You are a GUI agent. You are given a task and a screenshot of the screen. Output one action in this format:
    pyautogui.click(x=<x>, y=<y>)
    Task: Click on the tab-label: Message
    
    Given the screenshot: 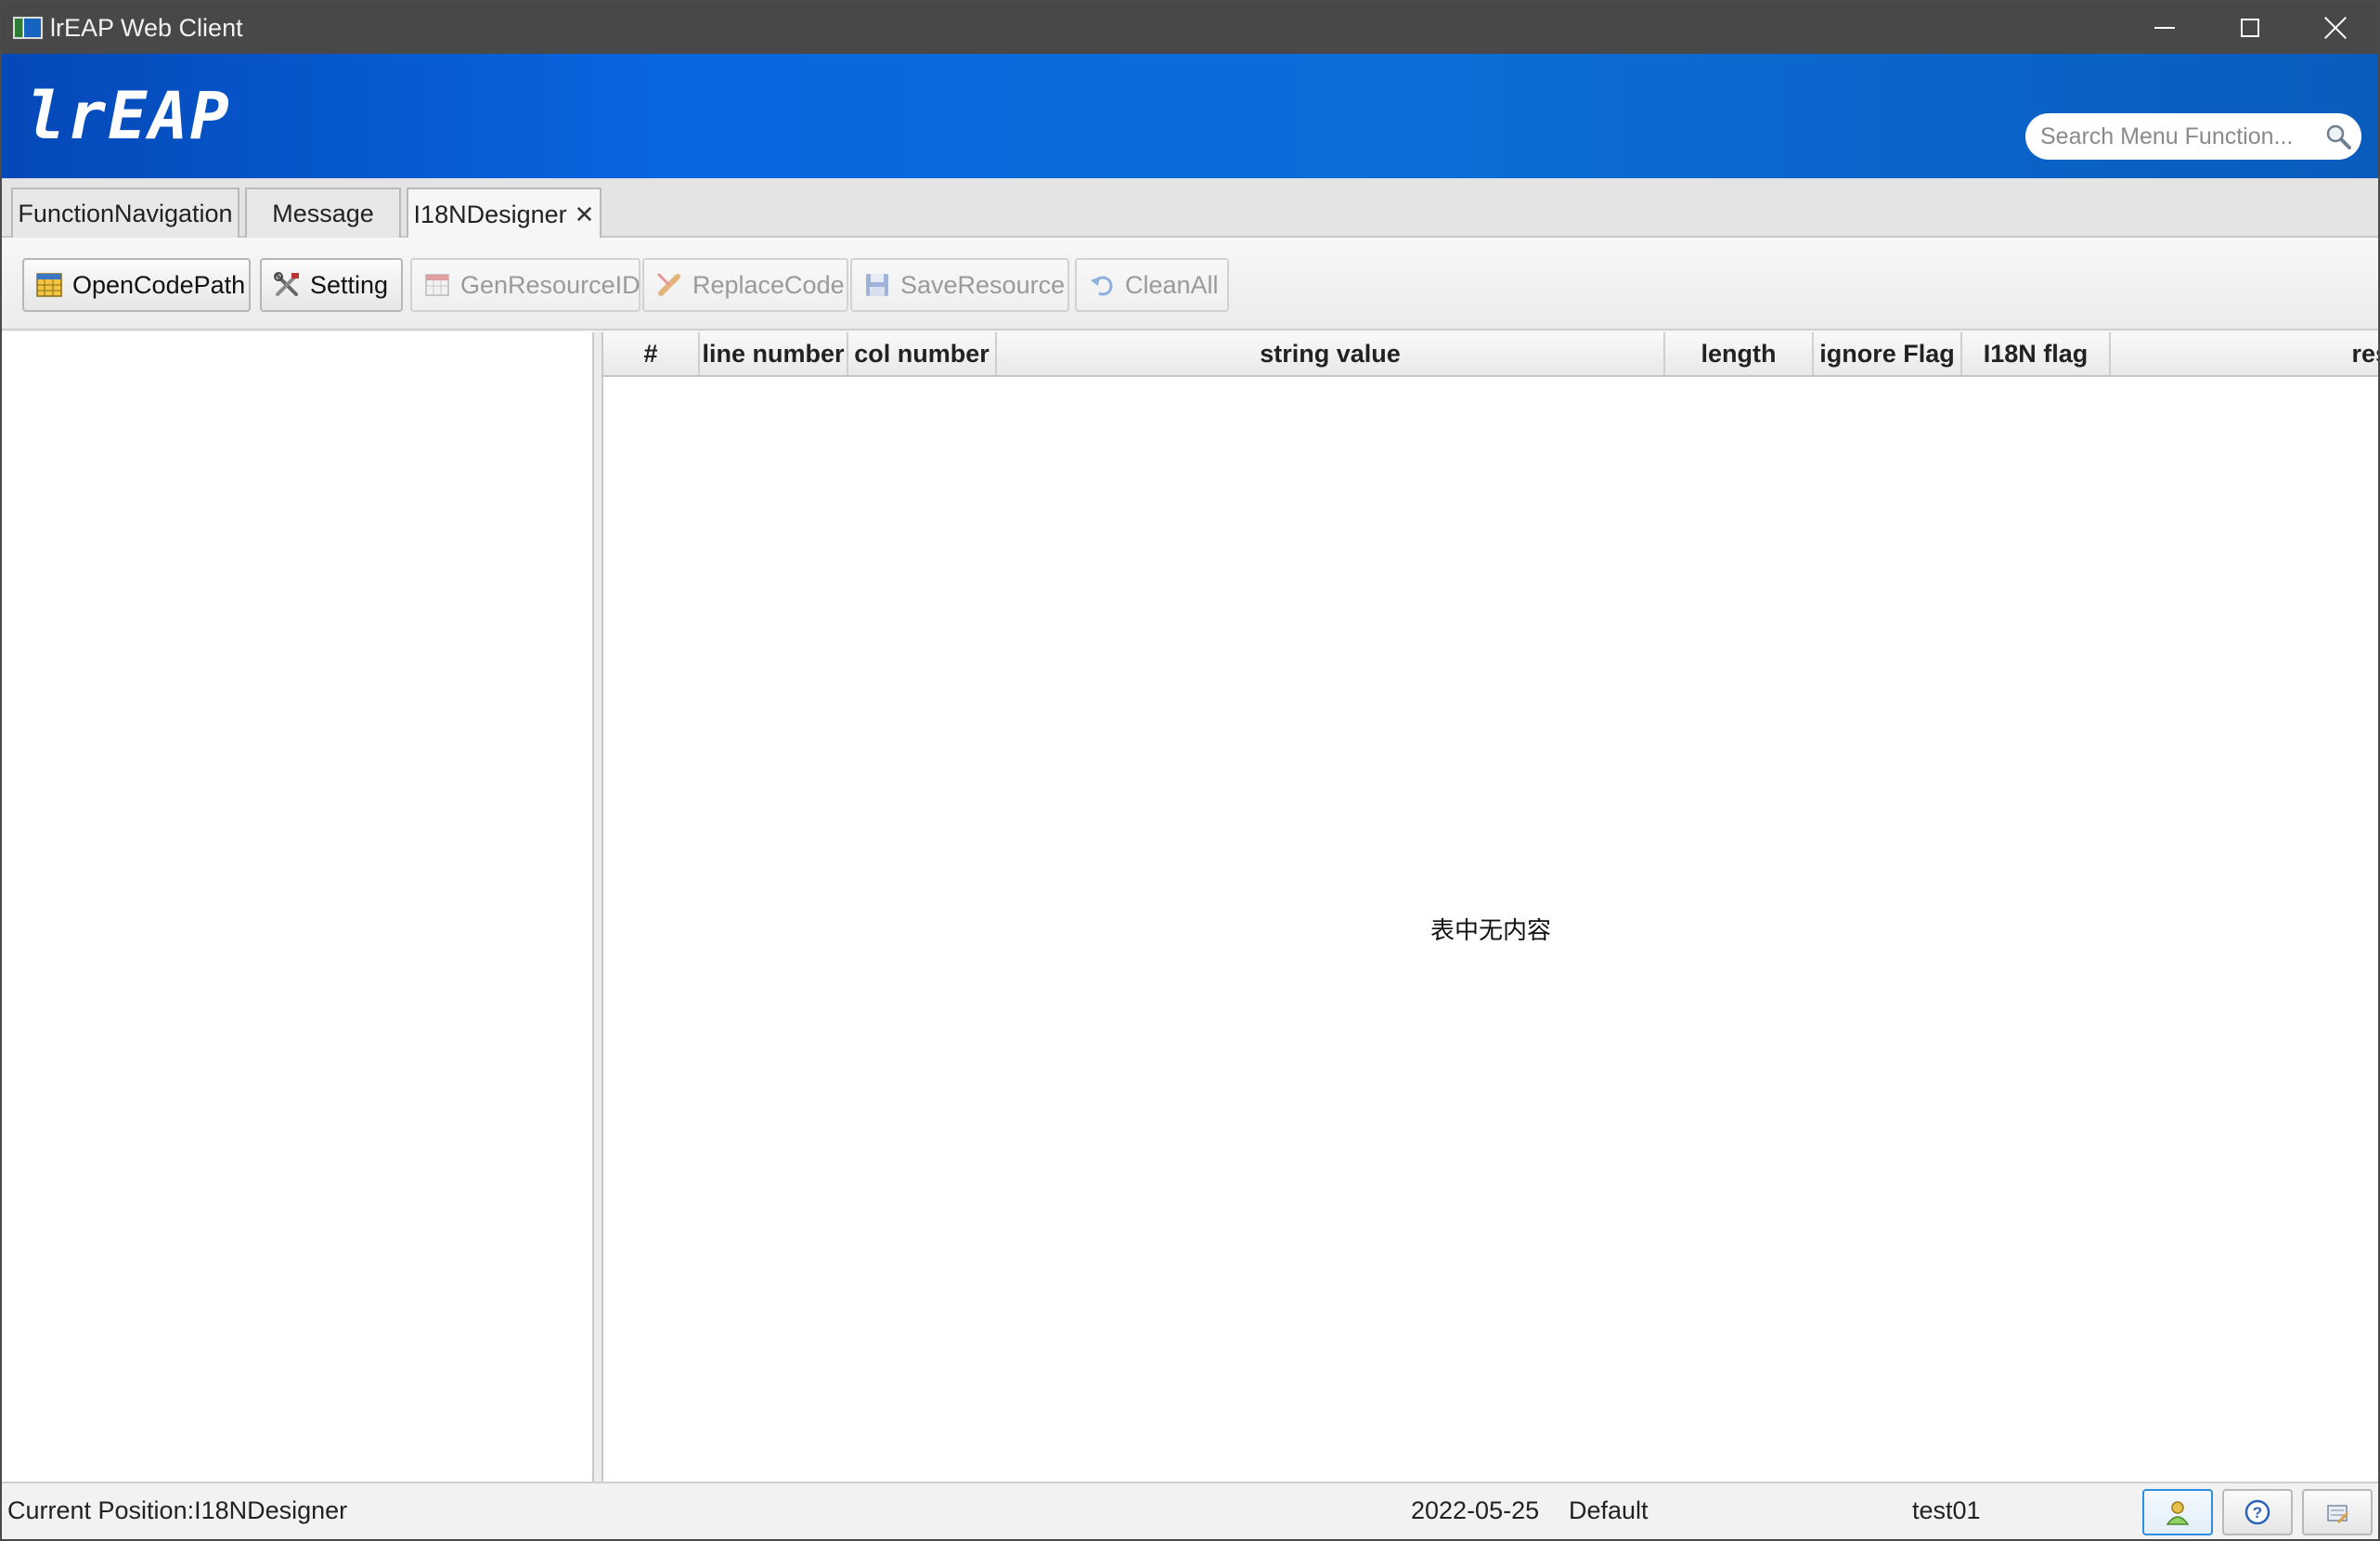 What is the action you would take?
    pyautogui.click(x=323, y=213)
    